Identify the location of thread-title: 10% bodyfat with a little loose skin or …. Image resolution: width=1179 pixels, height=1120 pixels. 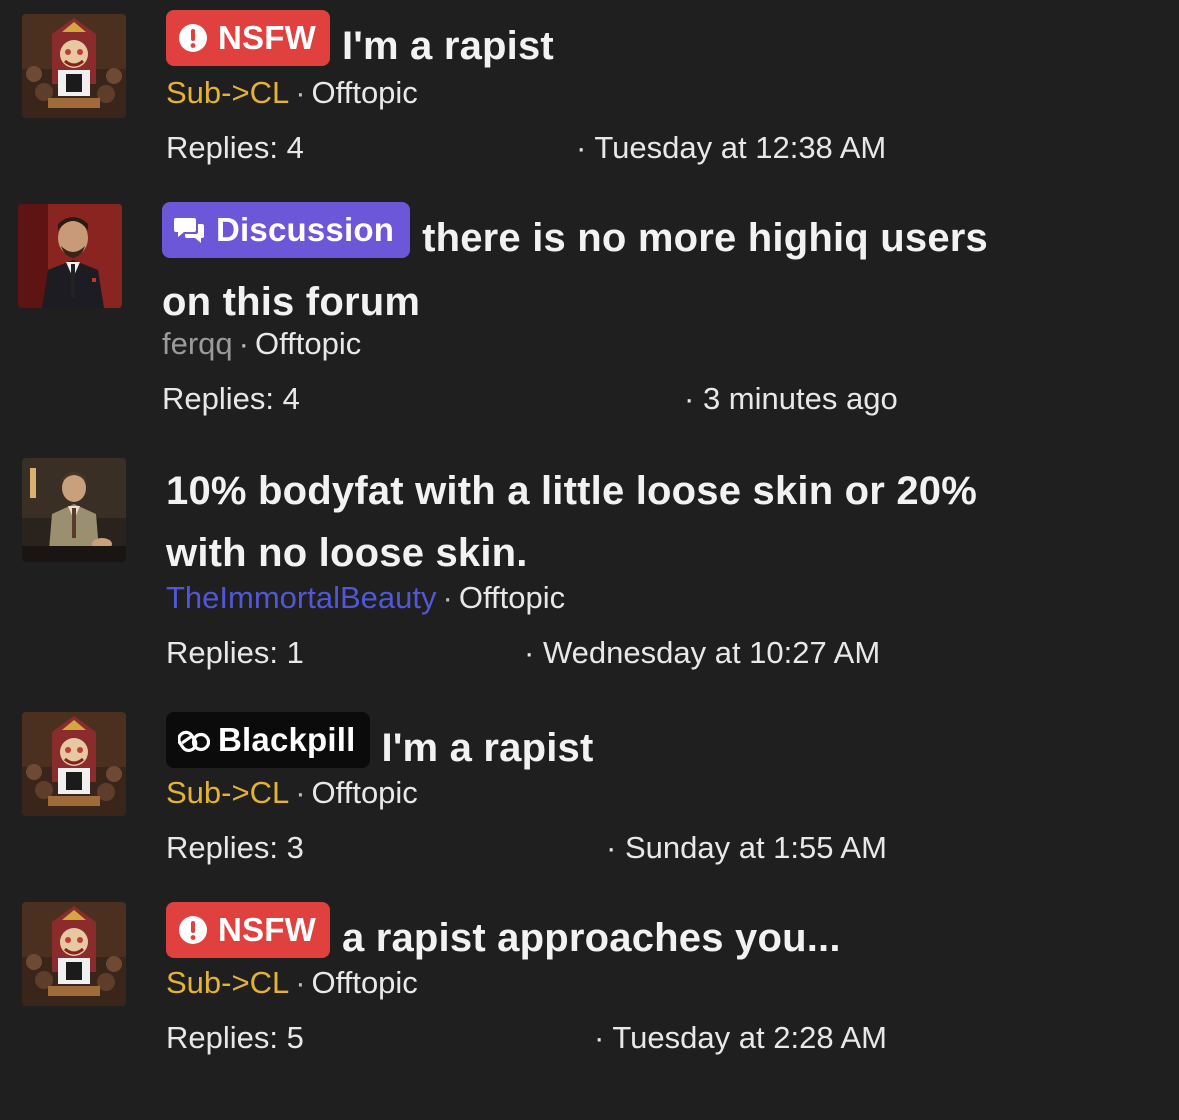
(571, 491).